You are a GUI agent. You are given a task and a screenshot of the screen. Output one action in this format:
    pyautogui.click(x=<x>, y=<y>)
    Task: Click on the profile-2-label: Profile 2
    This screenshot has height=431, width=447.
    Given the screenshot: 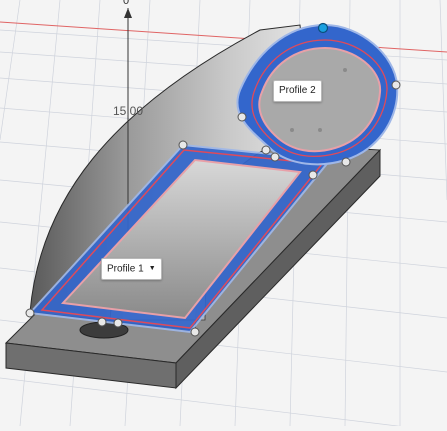 What is the action you would take?
    pyautogui.click(x=297, y=90)
    